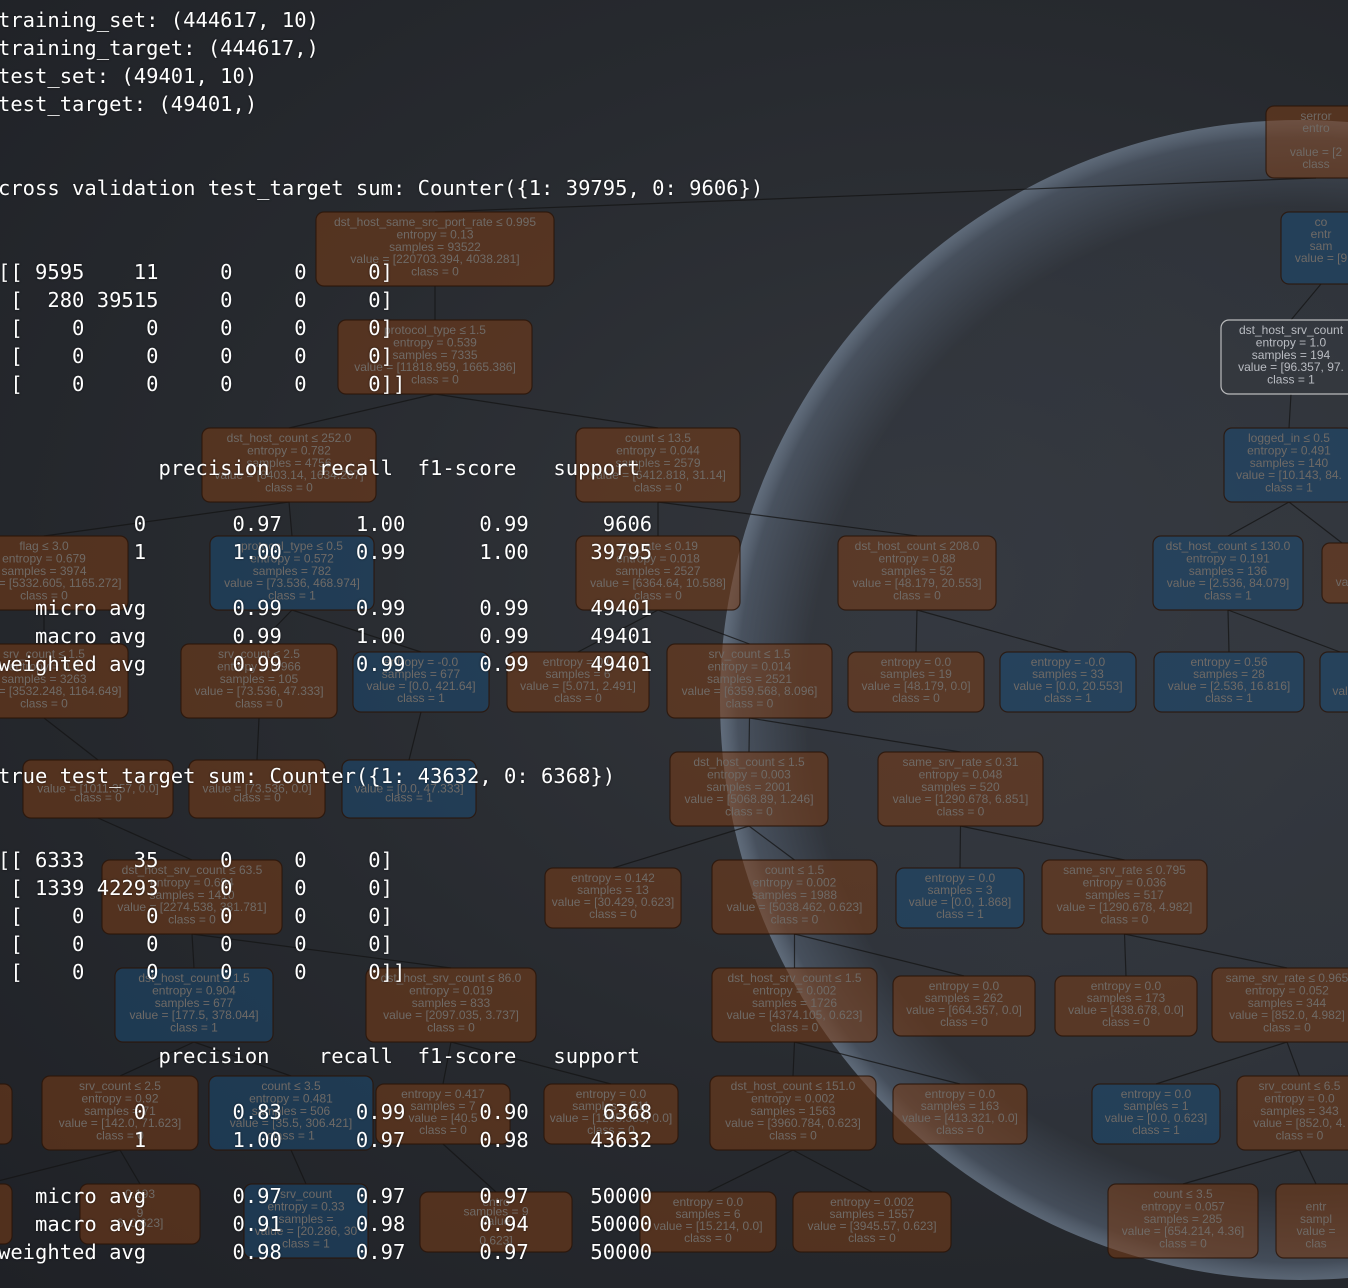  Describe the element at coordinates (129, 76) in the screenshot. I see `terminal-line: test_set: (49401, 10)` at that location.